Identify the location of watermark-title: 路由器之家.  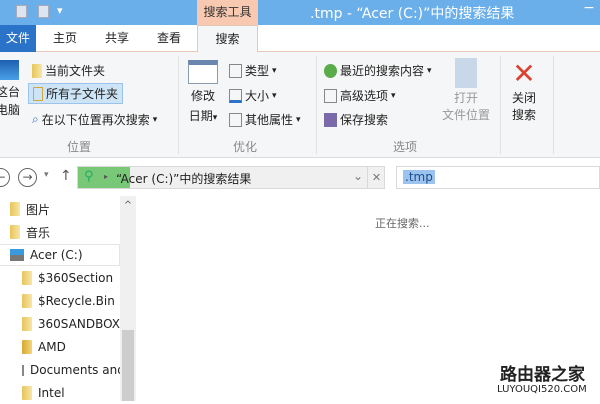
(542, 375).